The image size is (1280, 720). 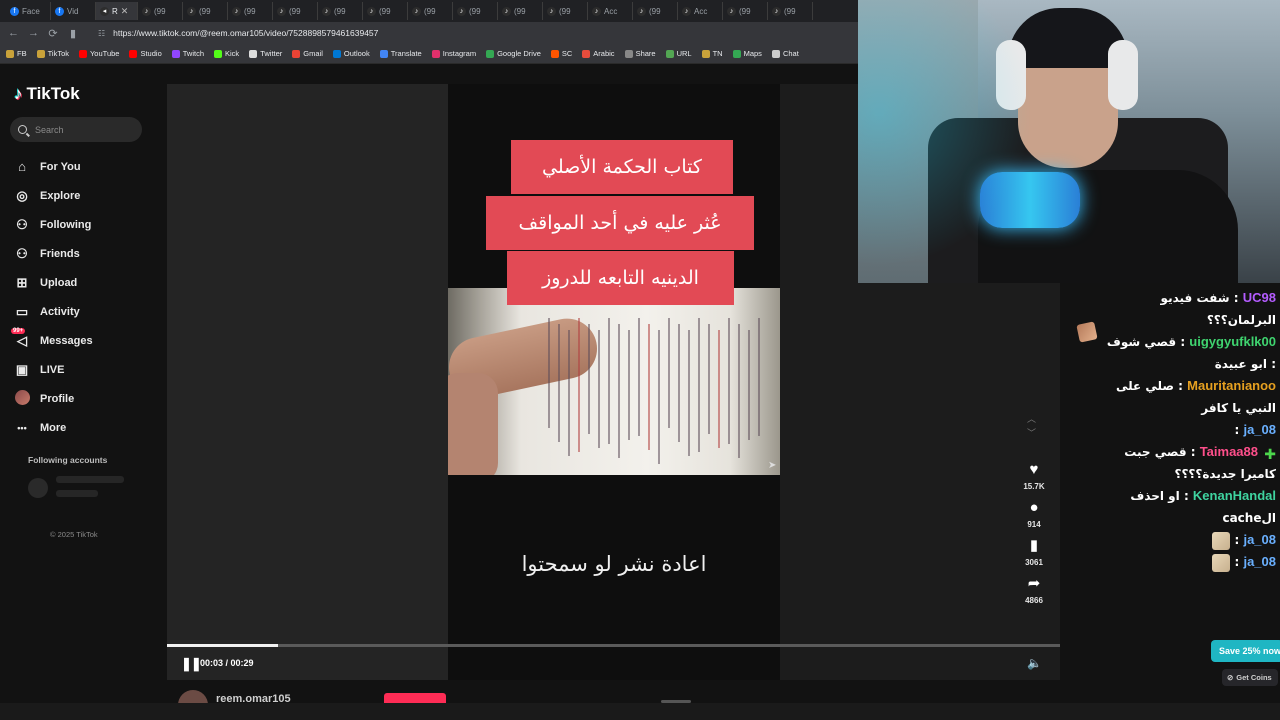 I want to click on sidebar-item-profile: Profile, so click(x=89, y=398).